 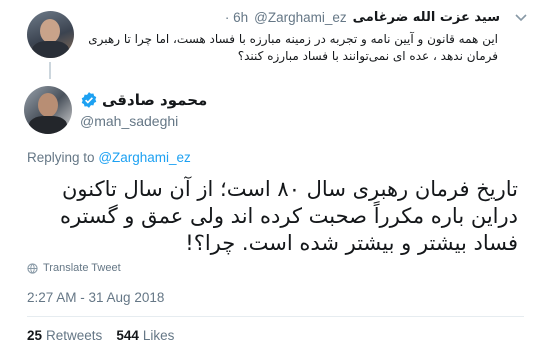 What do you see at coordinates (154, 100) in the screenshot?
I see `author-name: محمود صادقی` at bounding box center [154, 100].